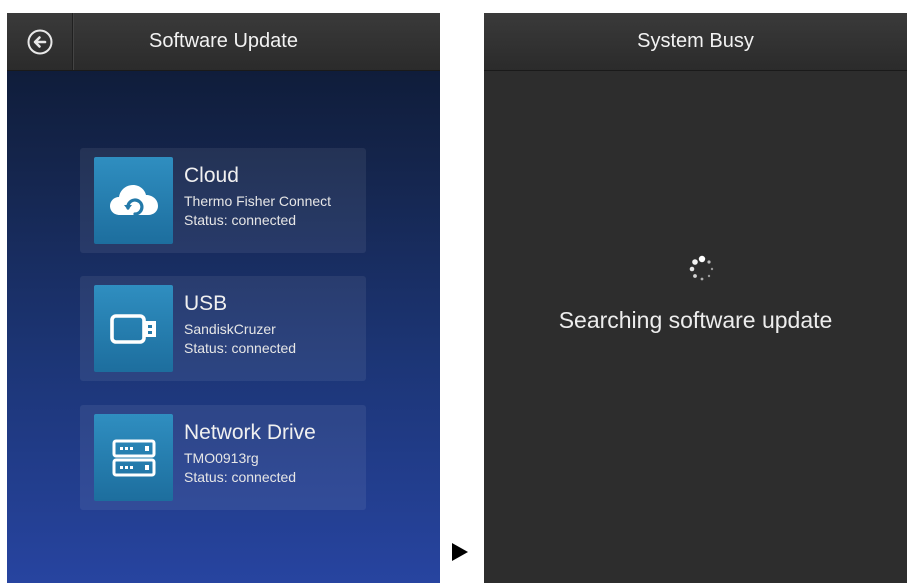 Image resolution: width=907 pixels, height=583 pixels. I want to click on source-detail: SandiskCruzer, so click(230, 329).